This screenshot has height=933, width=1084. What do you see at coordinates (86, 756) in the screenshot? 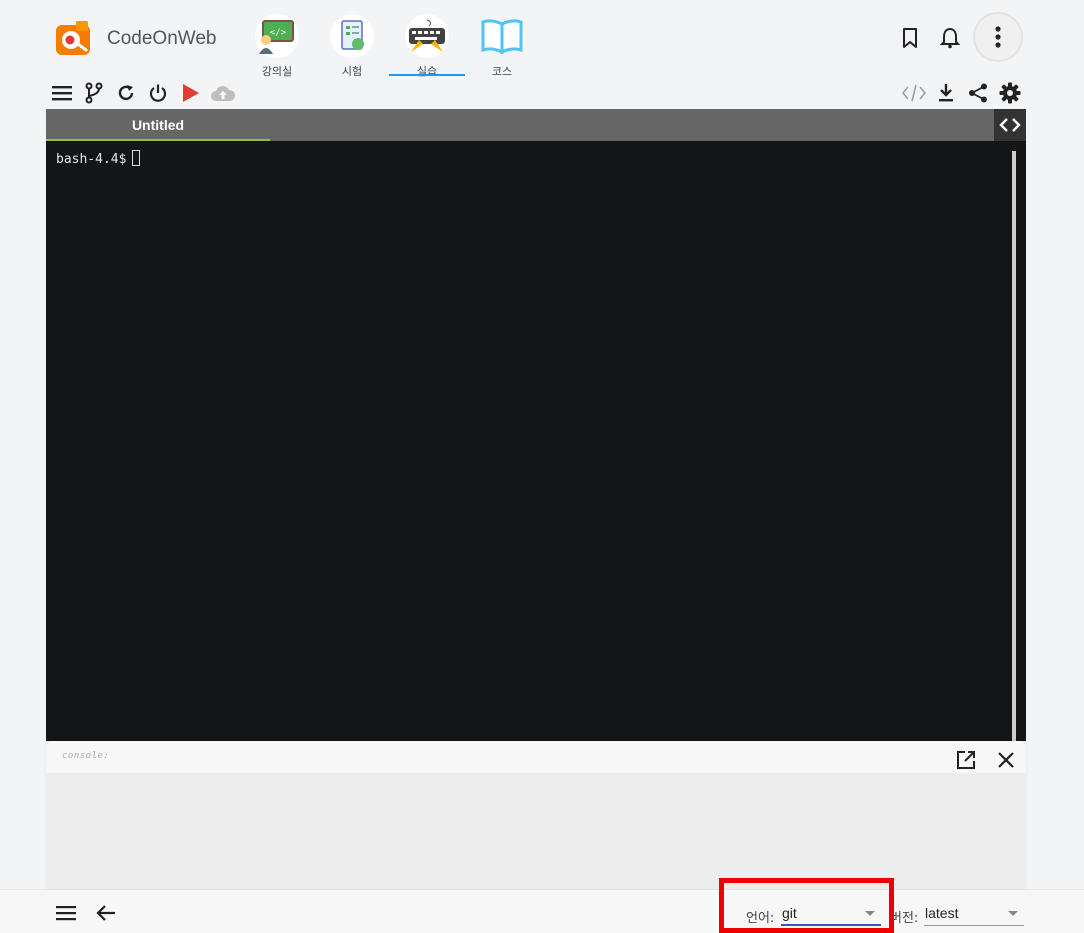
I see `console-label: console:` at bounding box center [86, 756].